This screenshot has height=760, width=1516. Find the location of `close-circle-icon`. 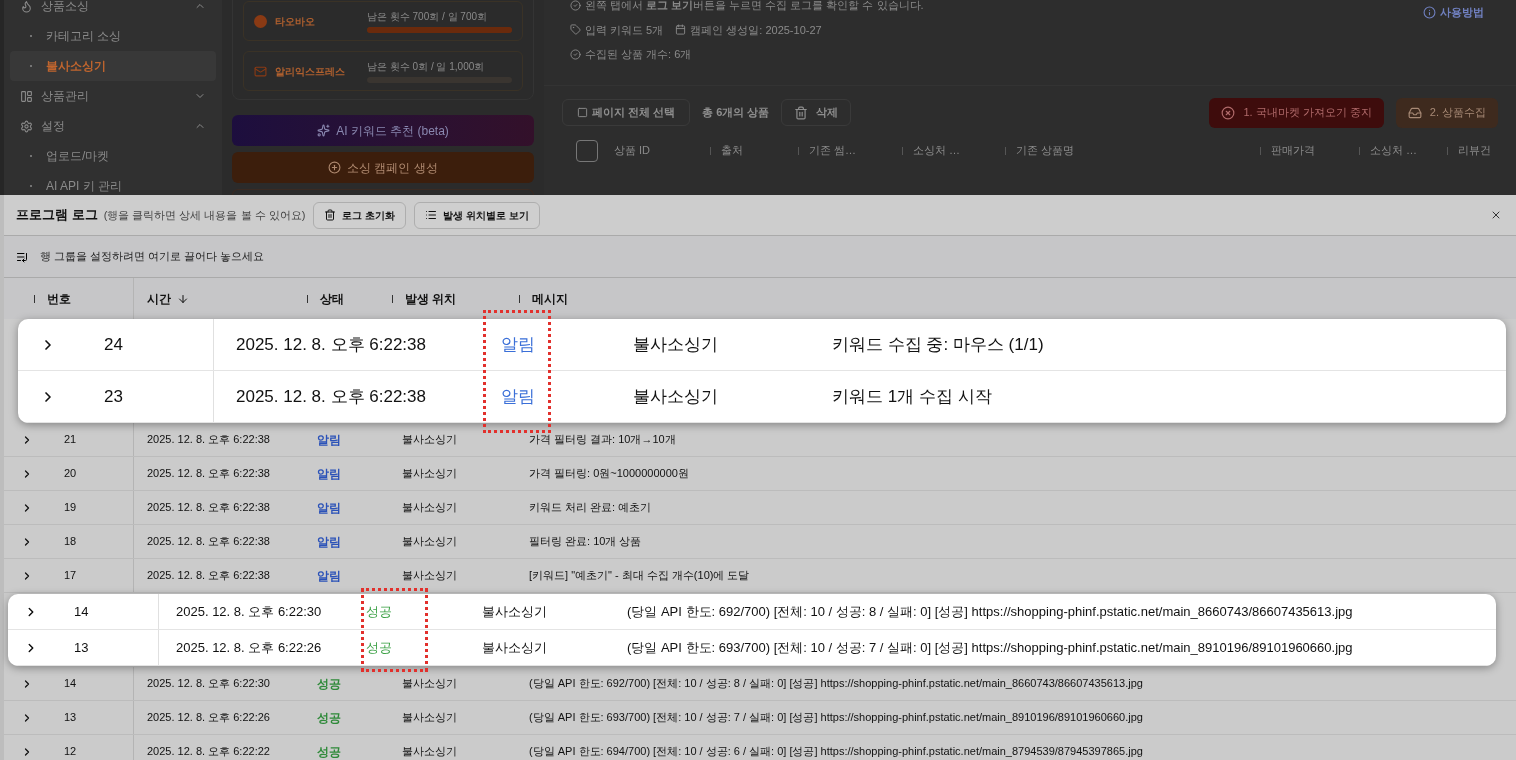

close-circle-icon is located at coordinates (1228, 112).